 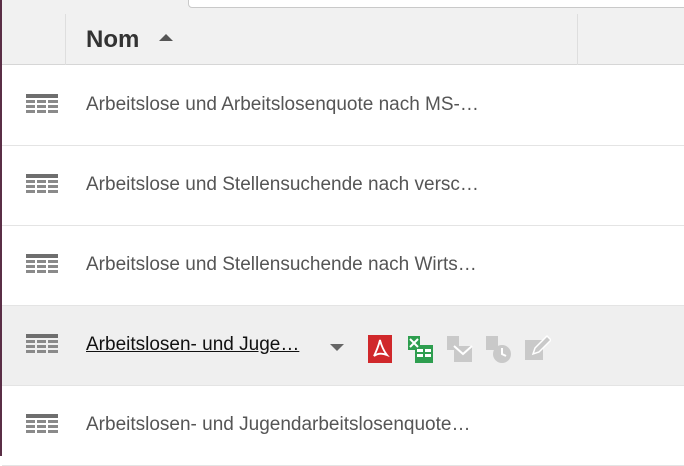 I want to click on column-header-name: Nom, so click(x=112, y=40).